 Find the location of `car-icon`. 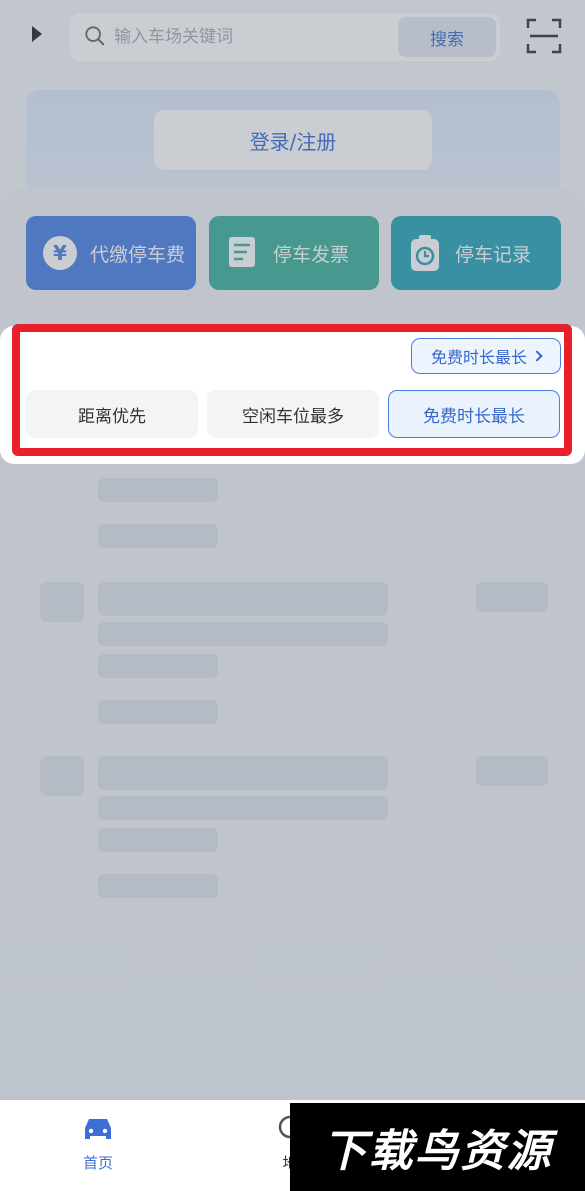

car-icon is located at coordinates (98, 1129).